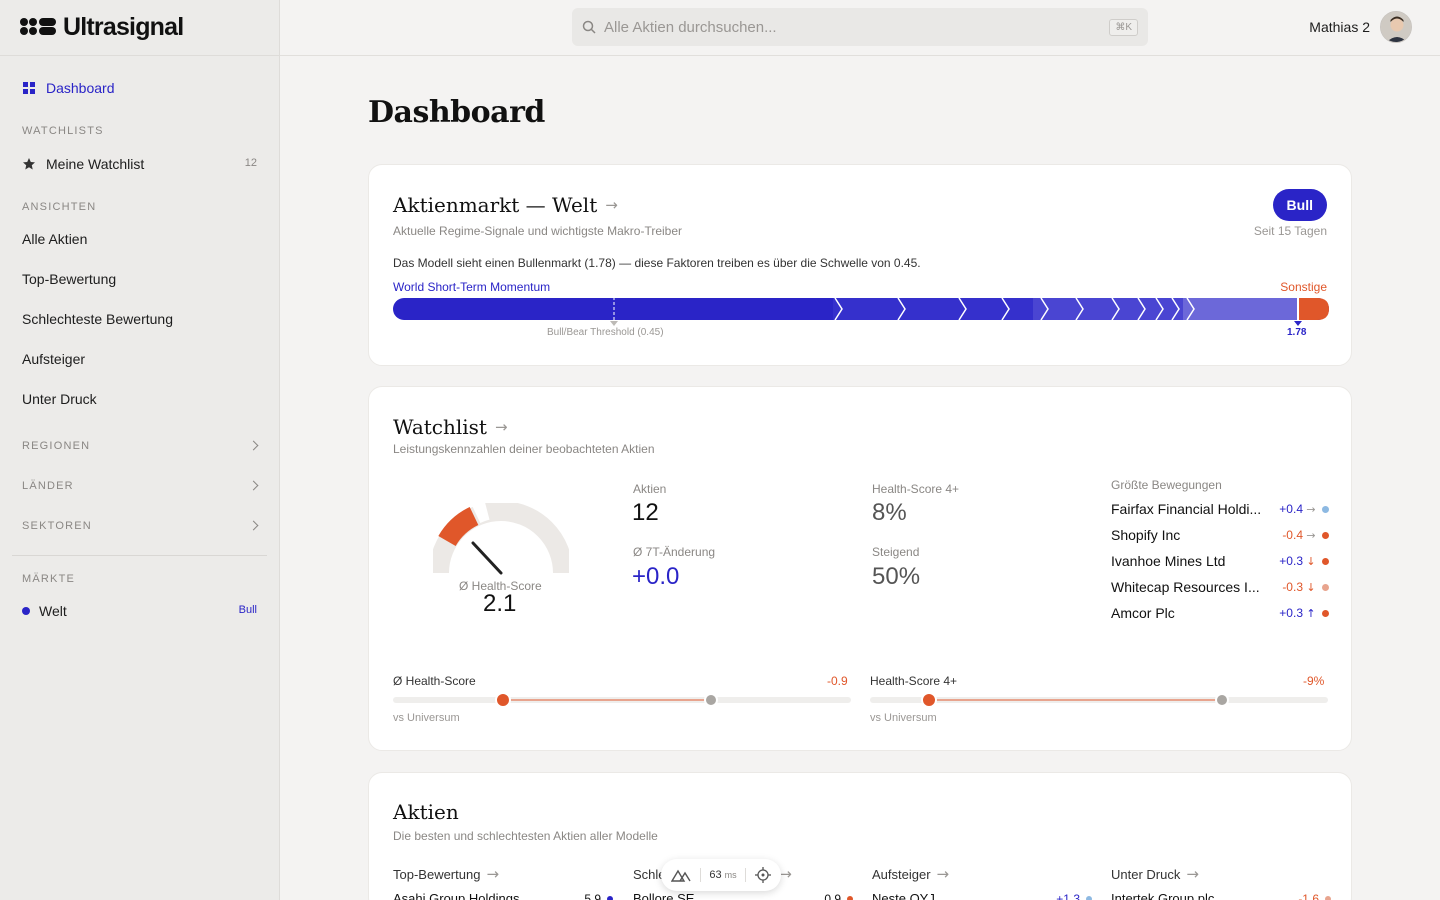  I want to click on column-under-pressure: Unter Druck →, so click(1155, 874).